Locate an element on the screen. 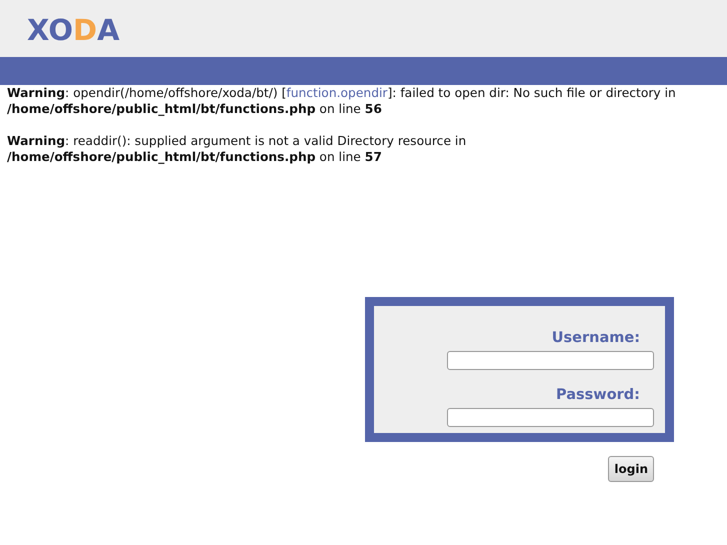 The image size is (727, 545). field-label: Username: is located at coordinates (596, 338).